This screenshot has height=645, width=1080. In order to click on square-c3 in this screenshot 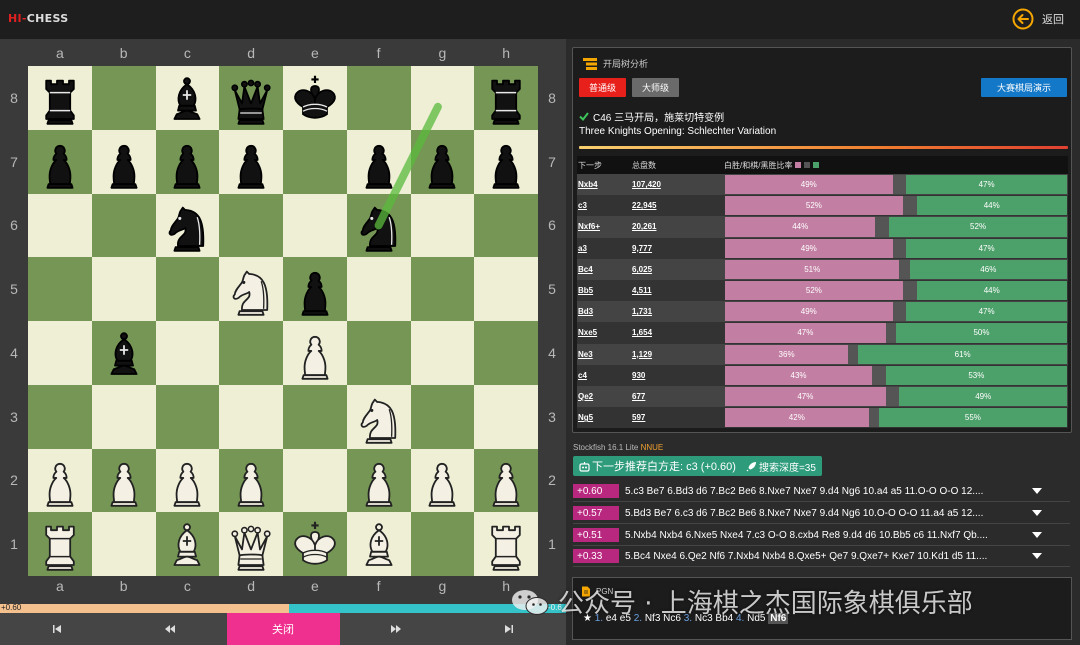, I will do `click(187, 416)`.